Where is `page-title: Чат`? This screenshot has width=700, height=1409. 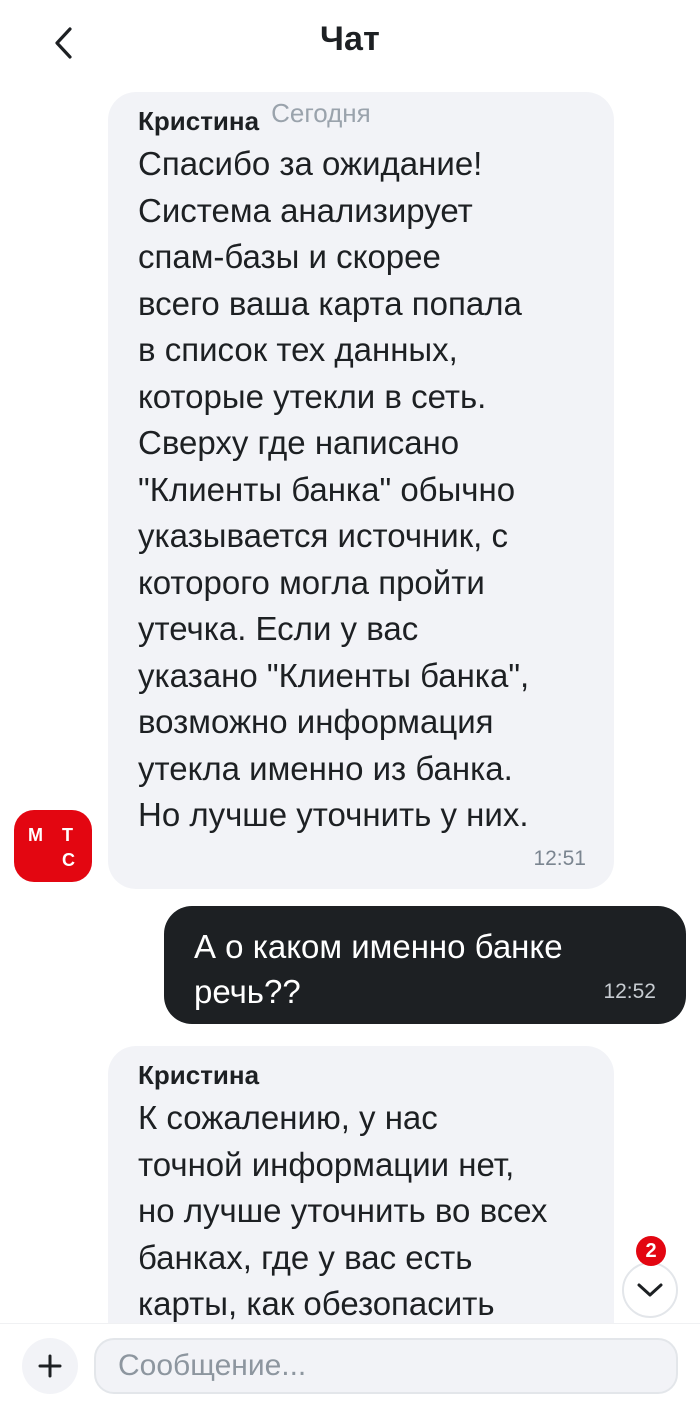 page-title: Чат is located at coordinates (350, 39).